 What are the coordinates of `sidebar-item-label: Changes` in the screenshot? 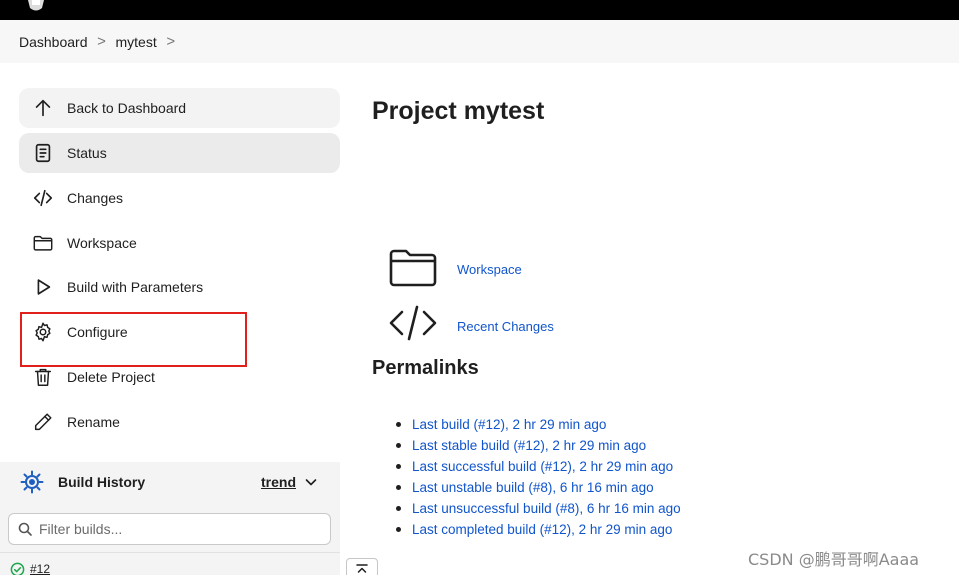 It's located at (95, 198).